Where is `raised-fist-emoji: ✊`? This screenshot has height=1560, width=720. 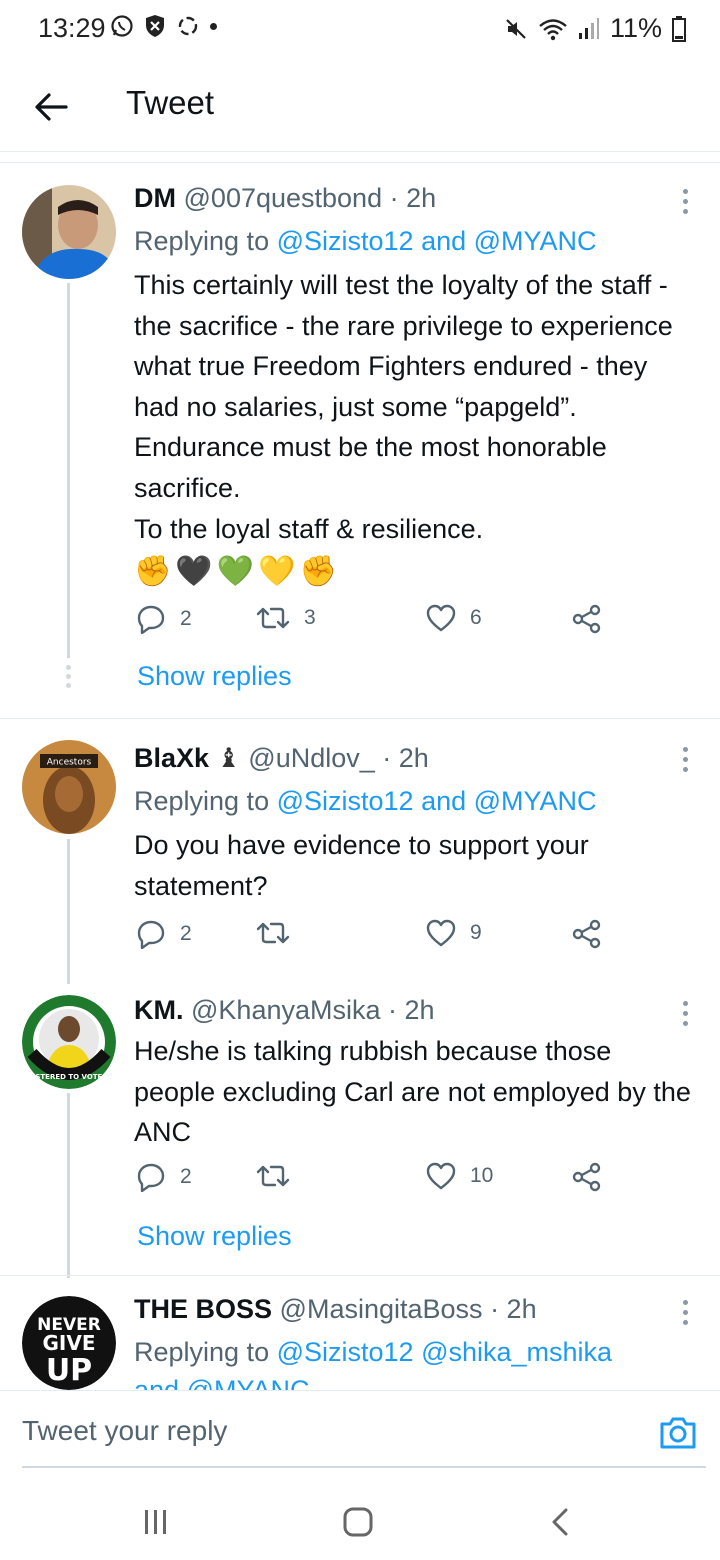
raised-fist-emoji: ✊ is located at coordinates (153, 572).